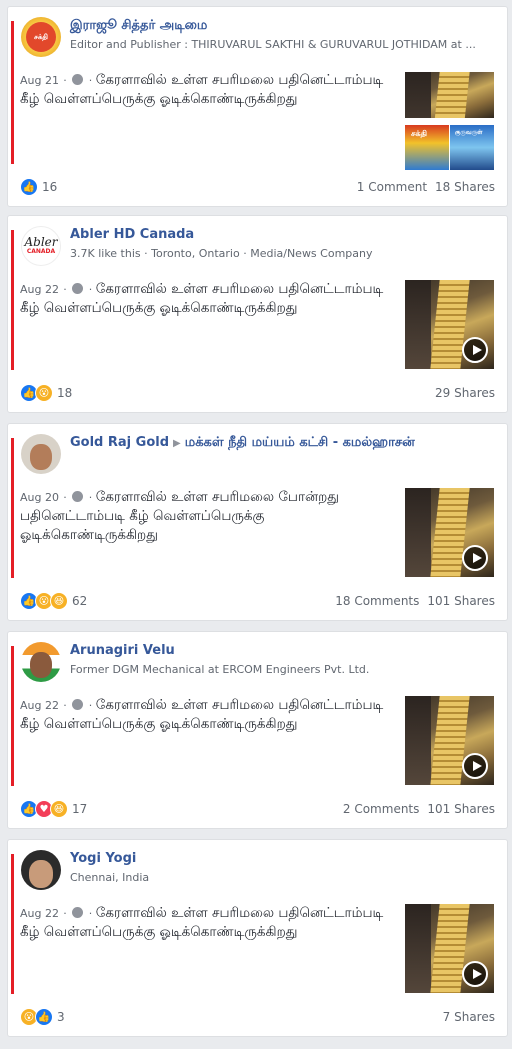  I want to click on author-name: Gold Raj Gold, so click(119, 442).